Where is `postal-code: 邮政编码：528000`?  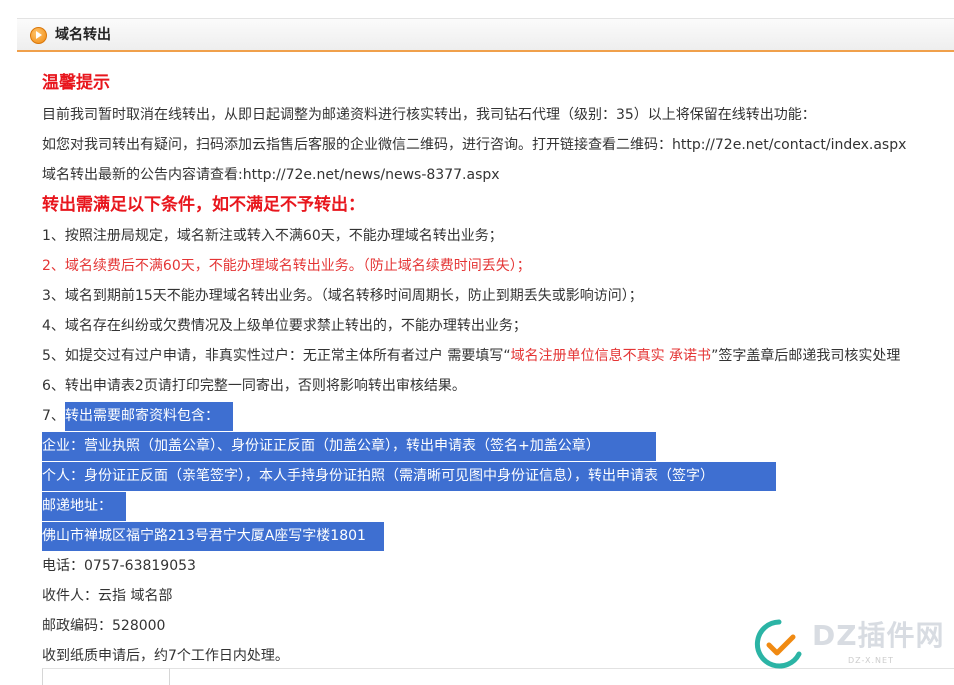
postal-code: 邮政编码：528000 is located at coordinates (104, 626).